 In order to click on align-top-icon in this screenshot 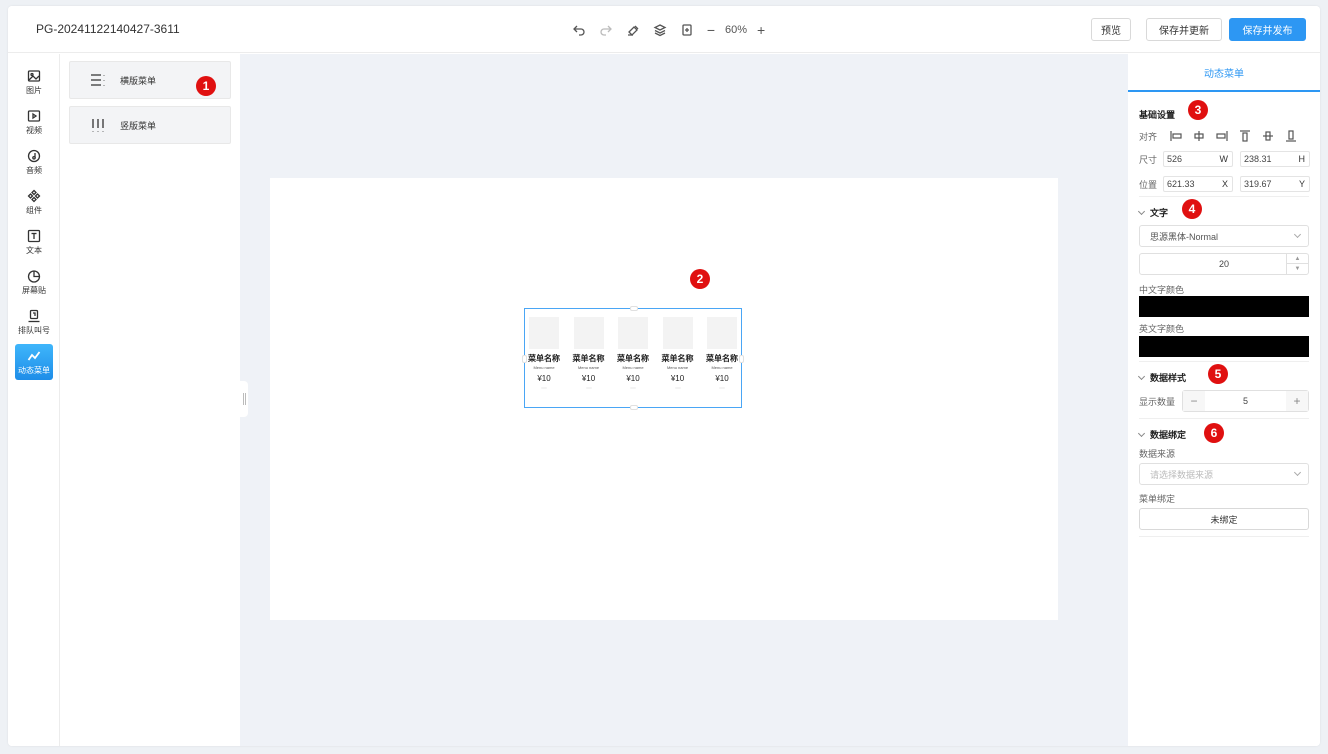, I will do `click(1245, 136)`.